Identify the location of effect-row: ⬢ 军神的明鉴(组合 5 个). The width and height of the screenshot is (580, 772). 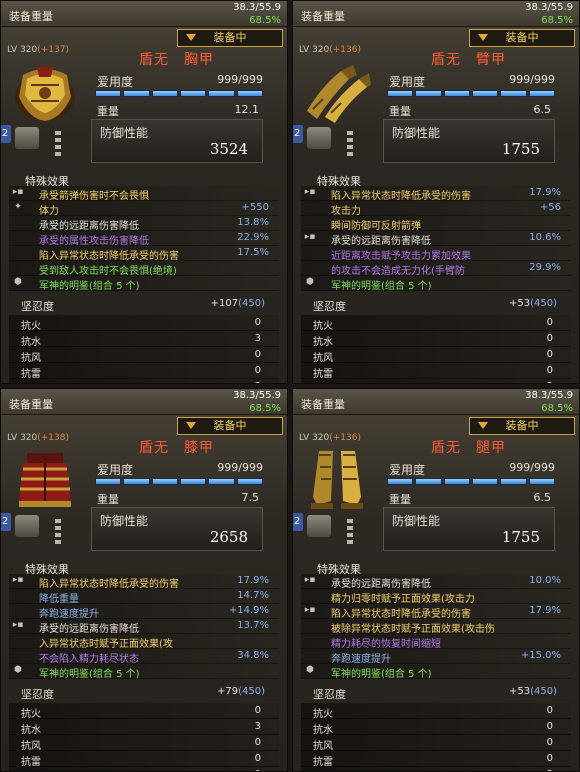
(144, 672).